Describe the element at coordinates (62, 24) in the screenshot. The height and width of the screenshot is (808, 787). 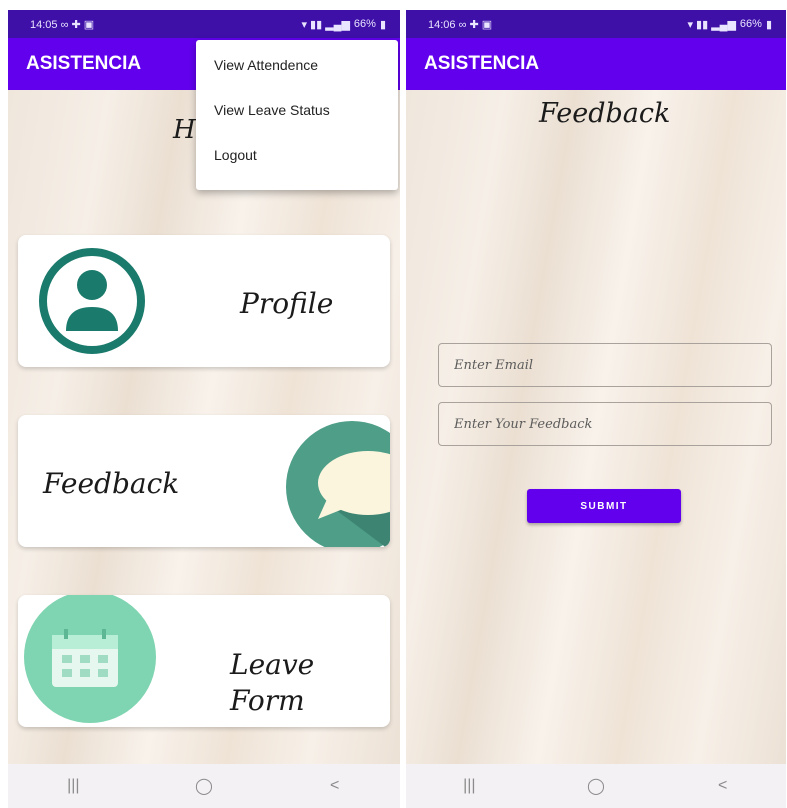
I see `status-time: 14:05 ∞ ✚ ▣` at that location.